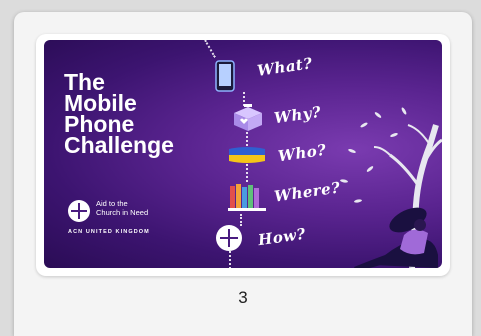 The image size is (481, 336). I want to click on question-who: Who?, so click(302, 153).